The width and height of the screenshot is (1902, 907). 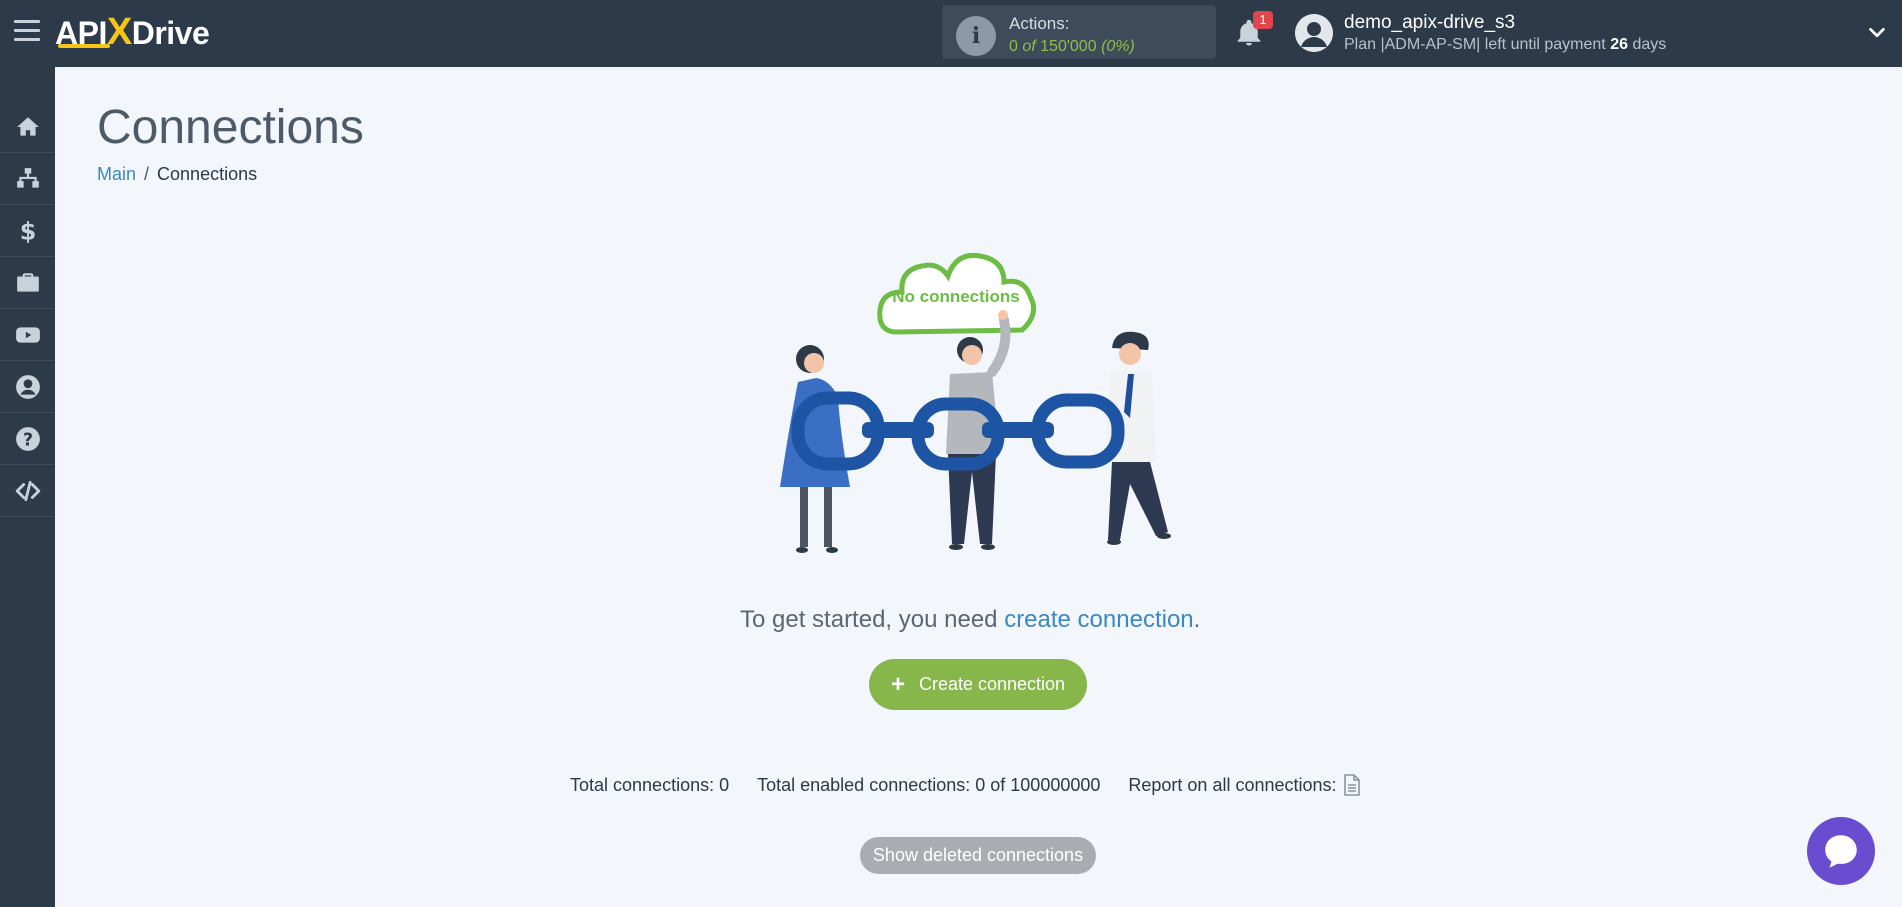 What do you see at coordinates (84, 46) in the screenshot?
I see `logo-underline` at bounding box center [84, 46].